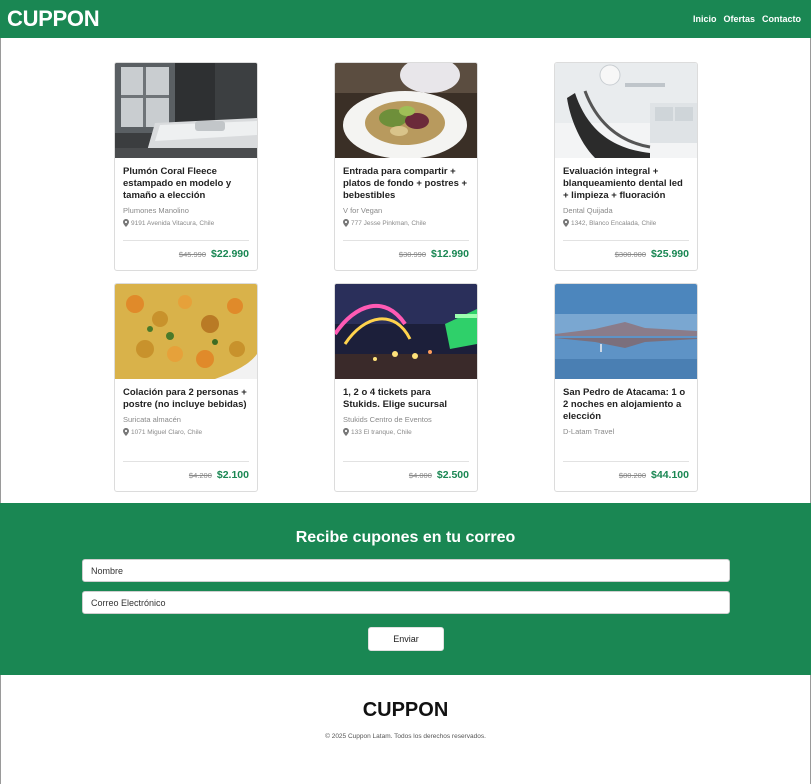  I want to click on price-row: $300.000 $25.990, so click(626, 255).